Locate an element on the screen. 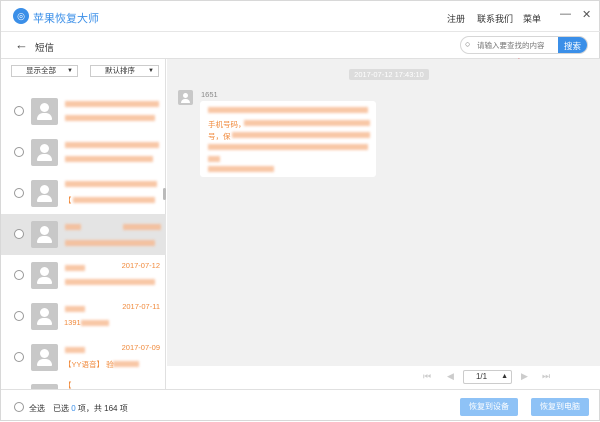 The width and height of the screenshot is (600, 422). selected-prefix: 已选 is located at coordinates (61, 408).